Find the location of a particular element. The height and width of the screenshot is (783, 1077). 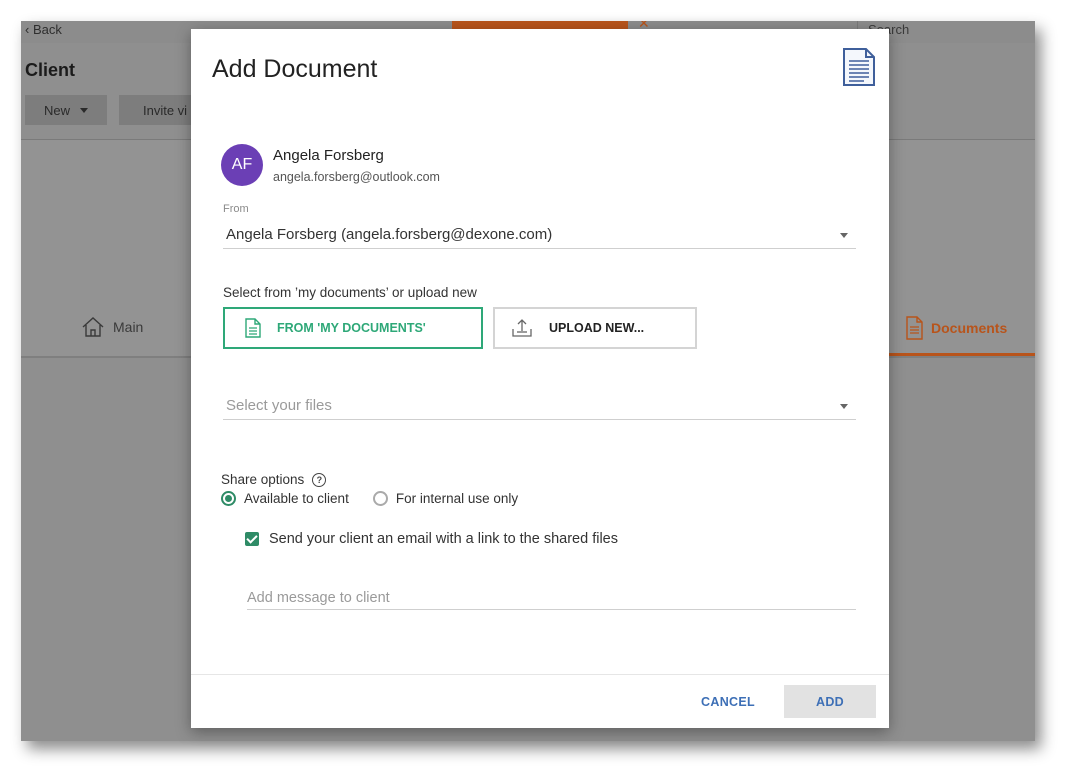

client-email: angela.forsberg@outlook.com is located at coordinates (356, 177).